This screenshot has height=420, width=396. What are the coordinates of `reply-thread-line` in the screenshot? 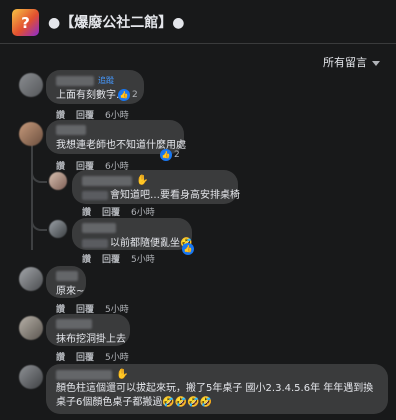 It's located at (32, 195).